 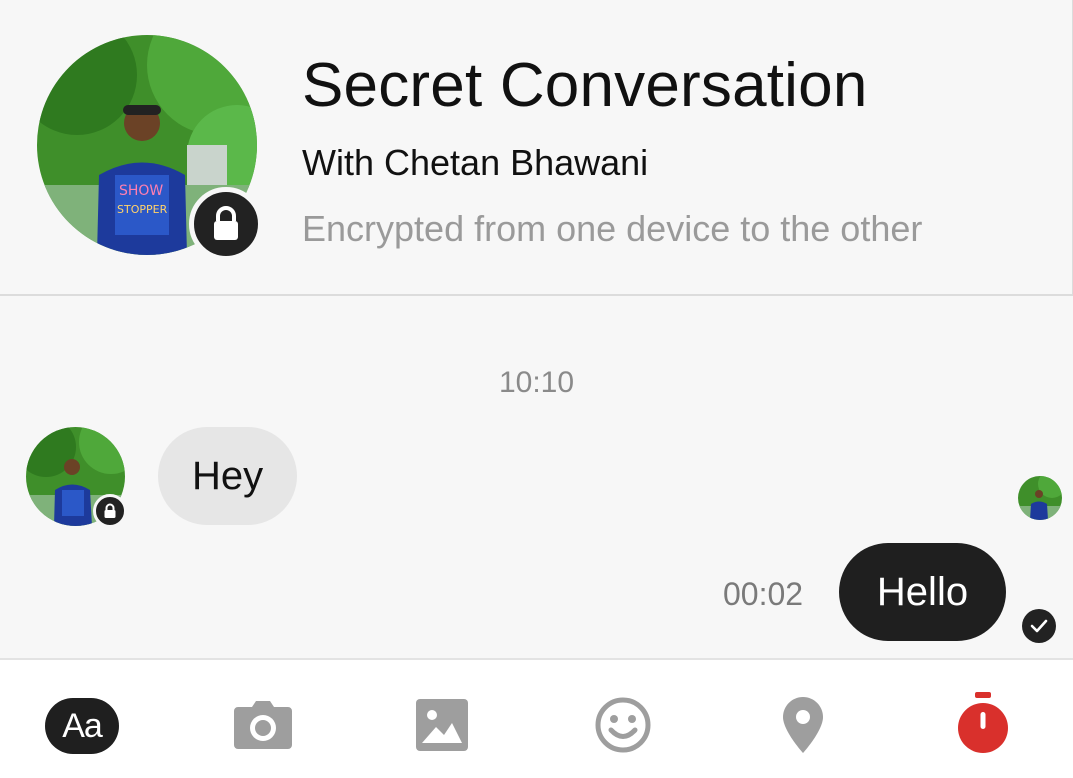 I want to click on delivered-check-icon, so click(x=1039, y=626).